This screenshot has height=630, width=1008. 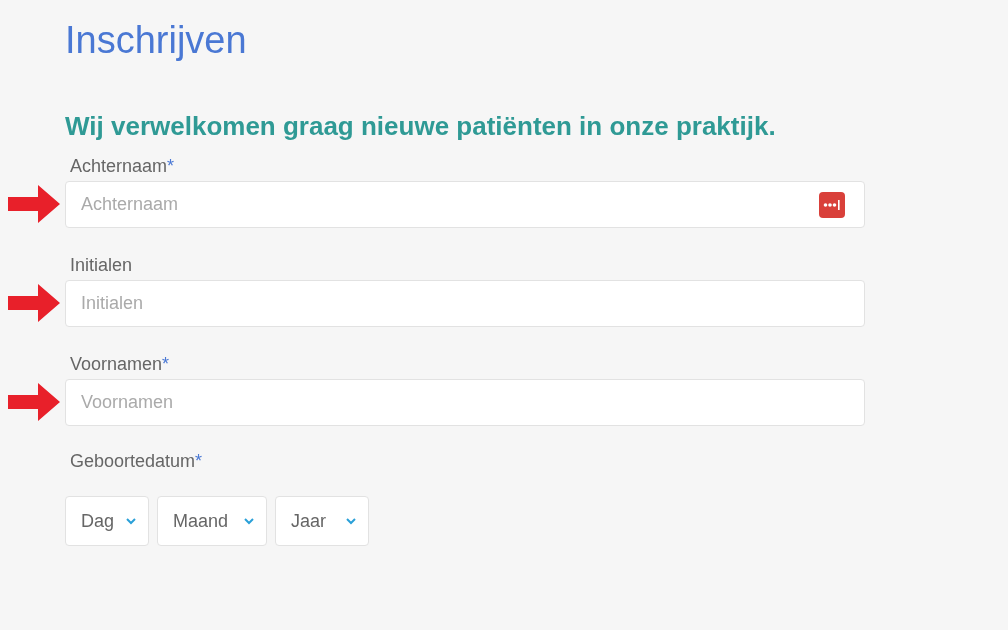 What do you see at coordinates (119, 166) in the screenshot?
I see `field-label: Achternaam` at bounding box center [119, 166].